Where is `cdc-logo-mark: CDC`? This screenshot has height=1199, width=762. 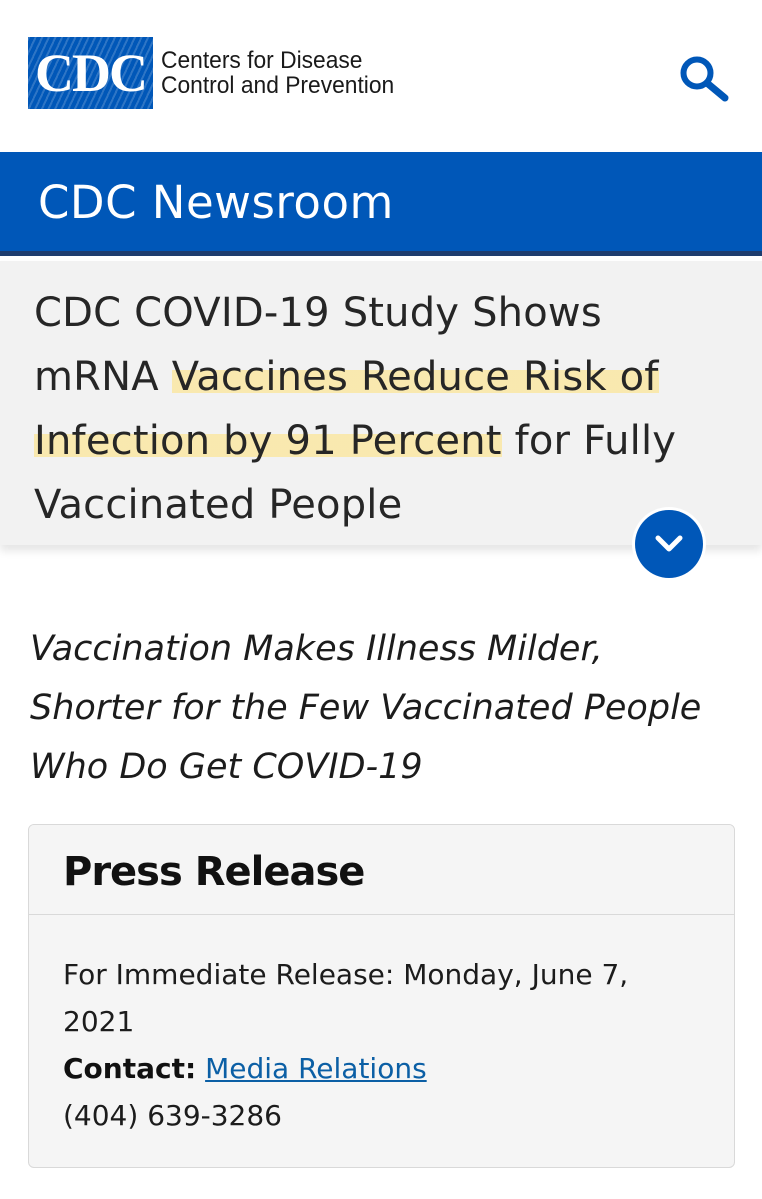
cdc-logo-mark: CDC is located at coordinates (90, 73).